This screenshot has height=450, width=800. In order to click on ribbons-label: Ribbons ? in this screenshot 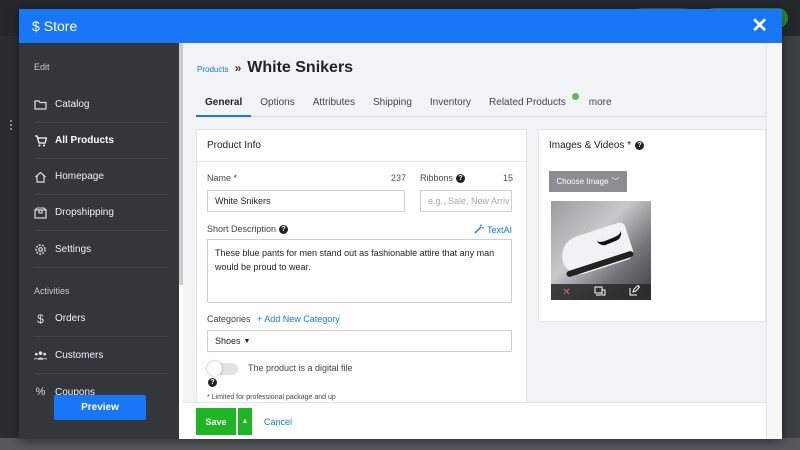, I will do `click(443, 178)`.